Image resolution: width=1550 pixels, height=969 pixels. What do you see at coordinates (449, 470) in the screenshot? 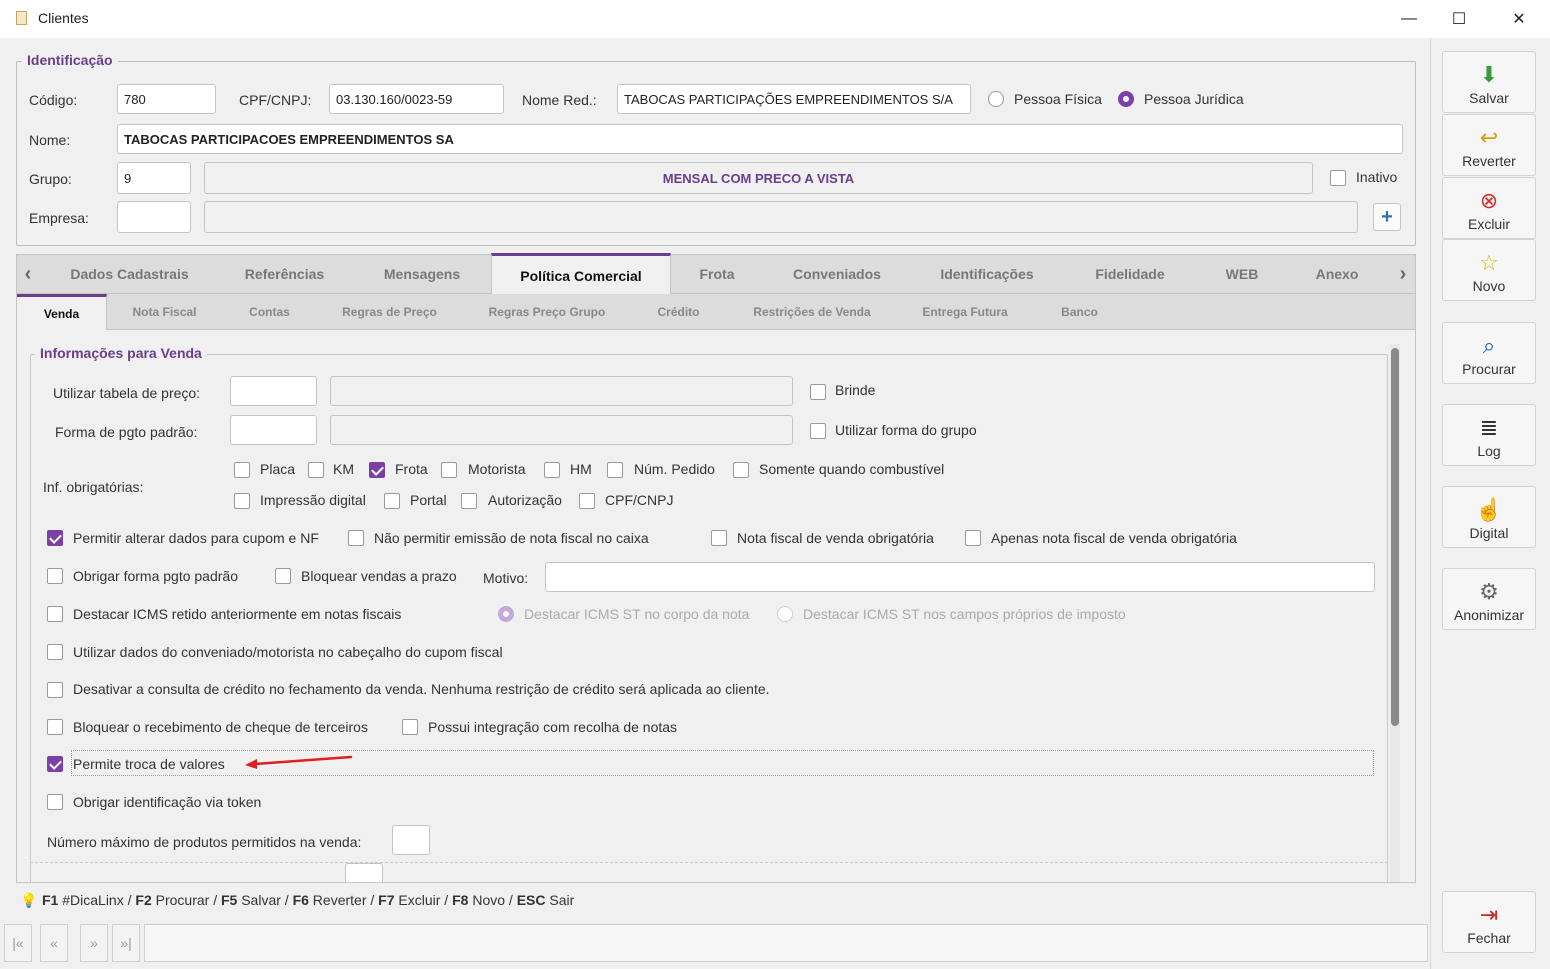
I see `motorista-checkbox` at bounding box center [449, 470].